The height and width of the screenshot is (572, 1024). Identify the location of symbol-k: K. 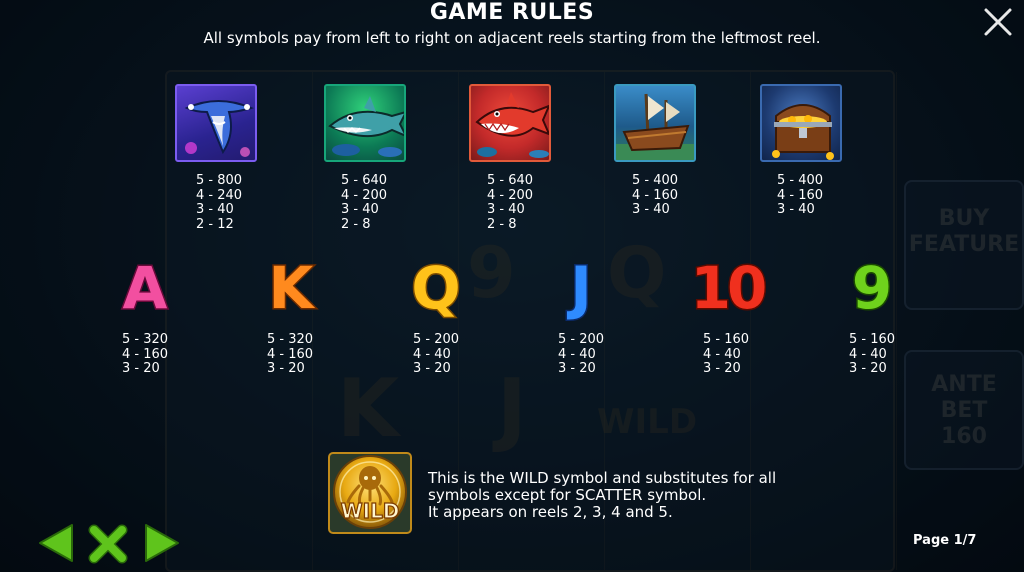
(291, 288).